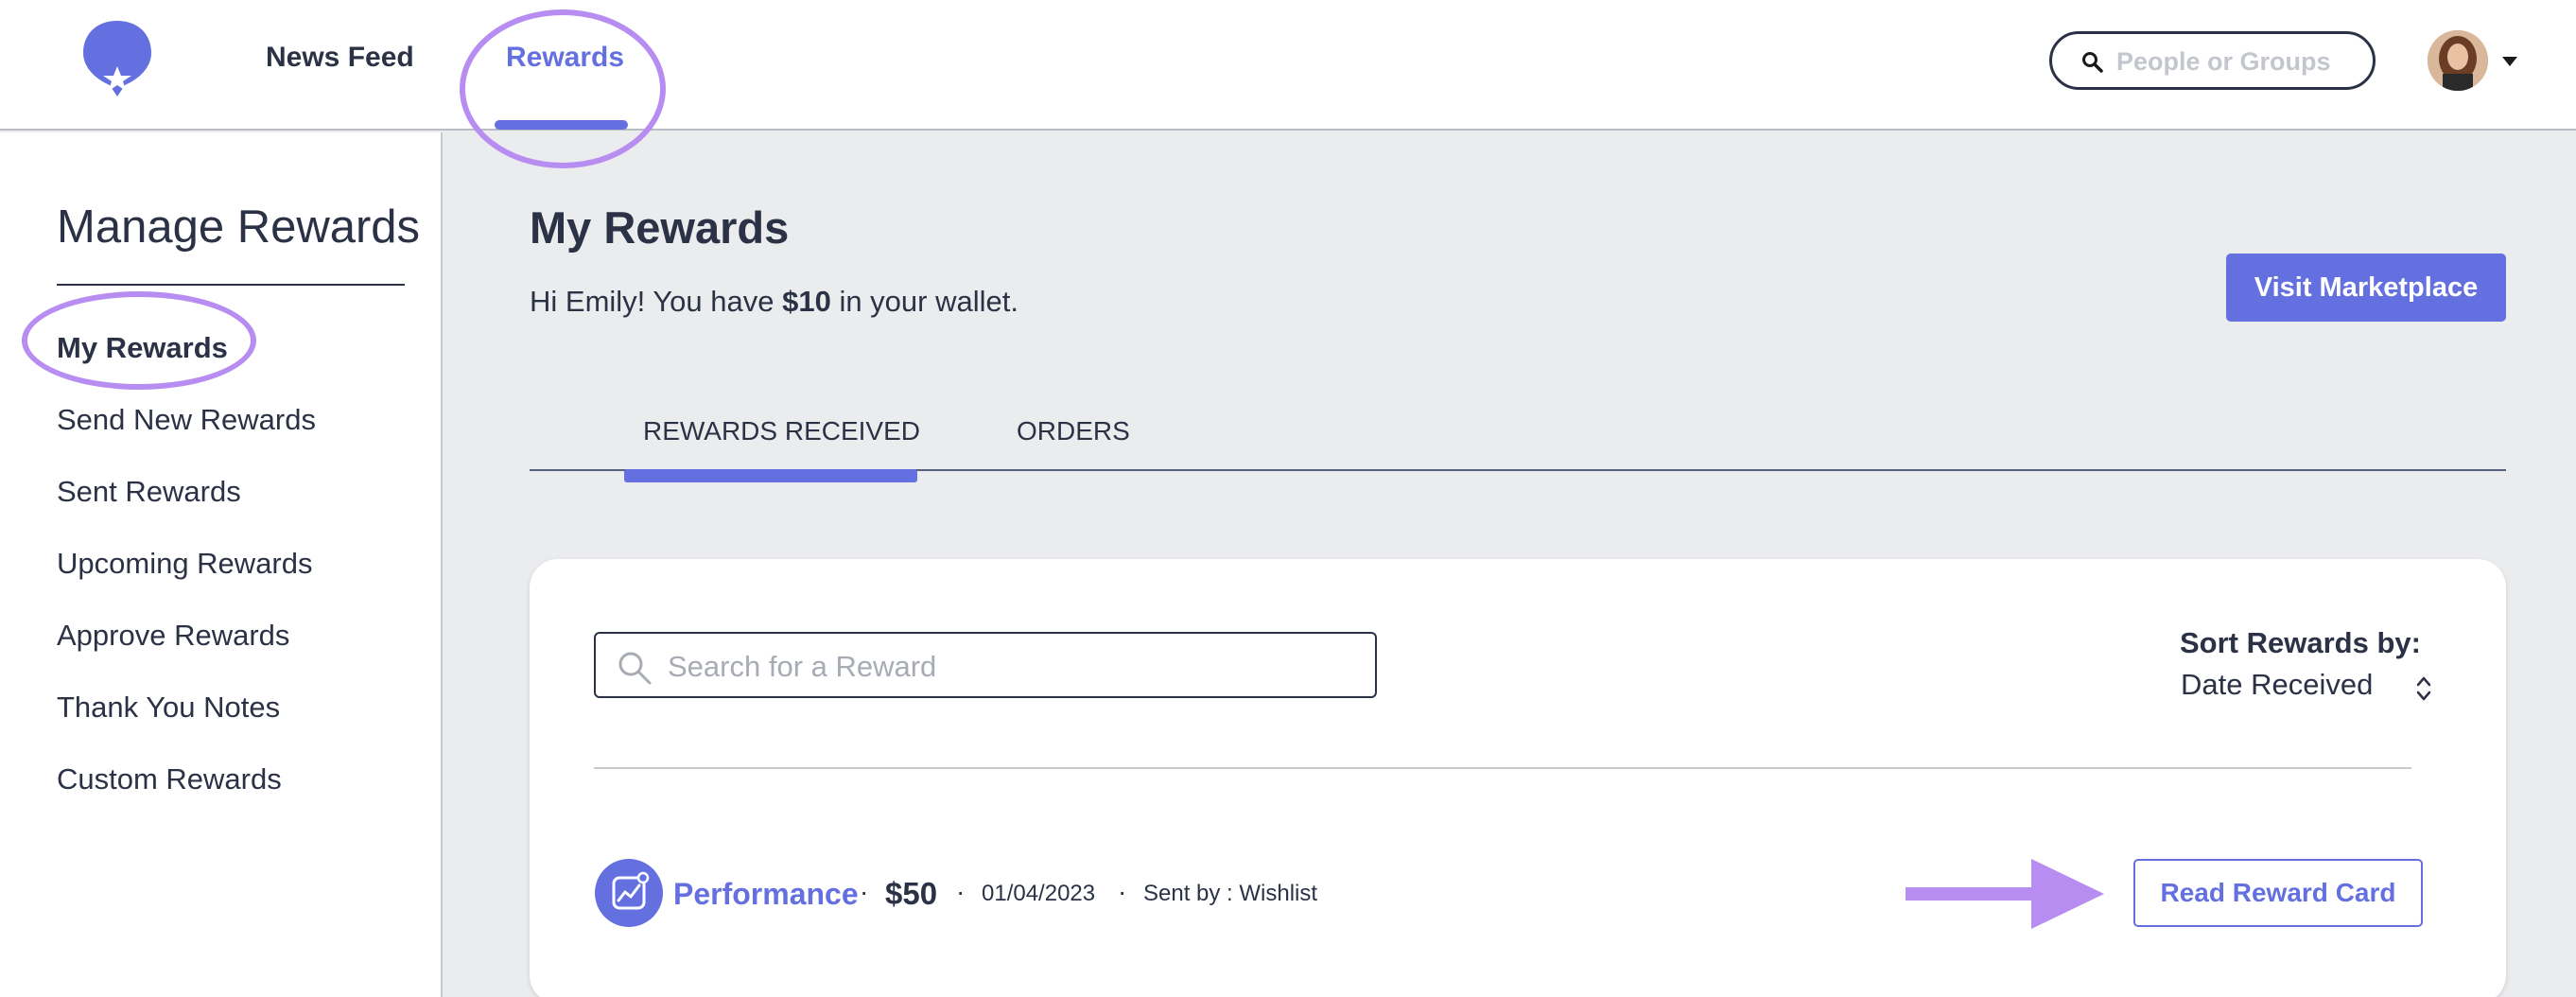  What do you see at coordinates (2005, 894) in the screenshot?
I see `arrow-right-icon` at bounding box center [2005, 894].